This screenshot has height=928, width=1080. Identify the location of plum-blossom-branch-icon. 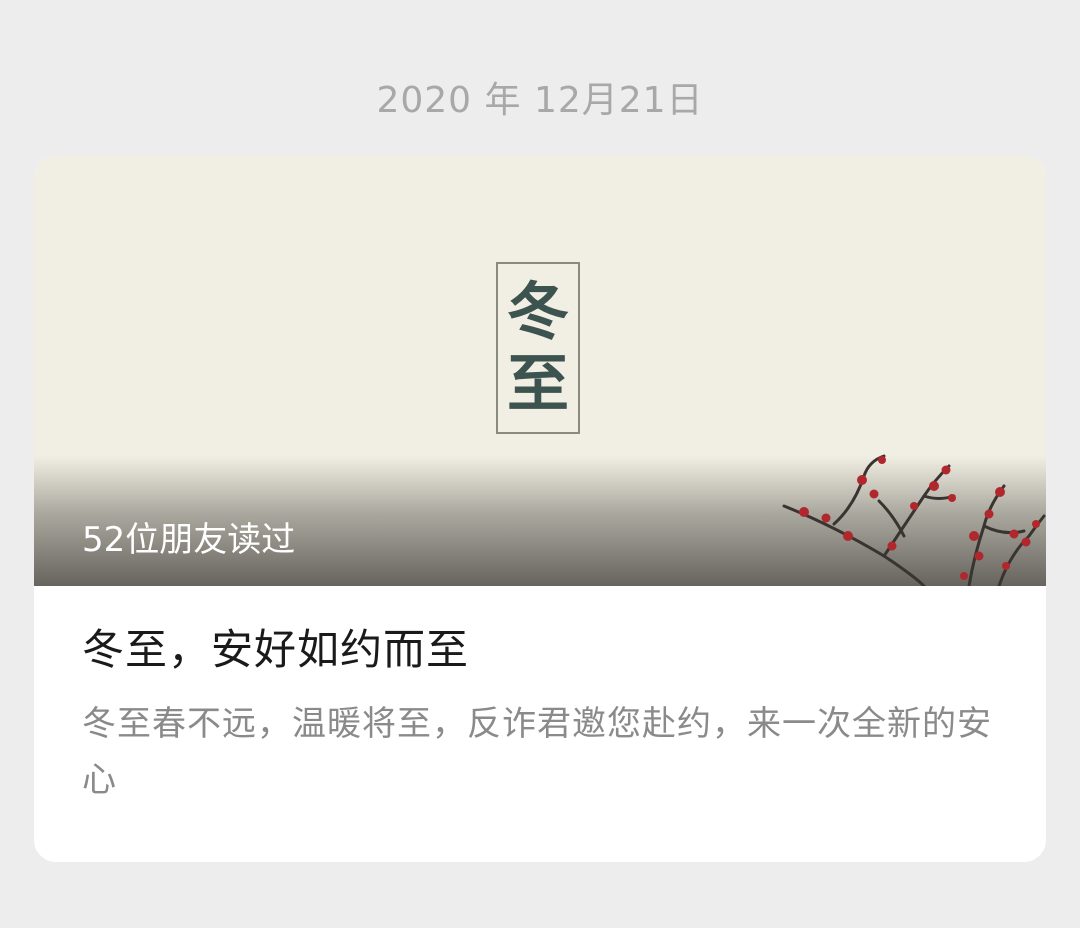
(914, 520).